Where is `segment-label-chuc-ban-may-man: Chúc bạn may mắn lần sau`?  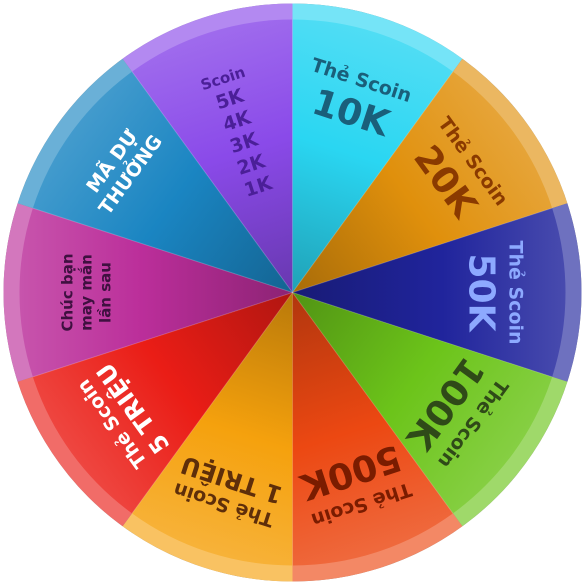 segment-label-chuc-ban-may-man: Chúc bạn may mắn lần sau is located at coordinates (87, 292).